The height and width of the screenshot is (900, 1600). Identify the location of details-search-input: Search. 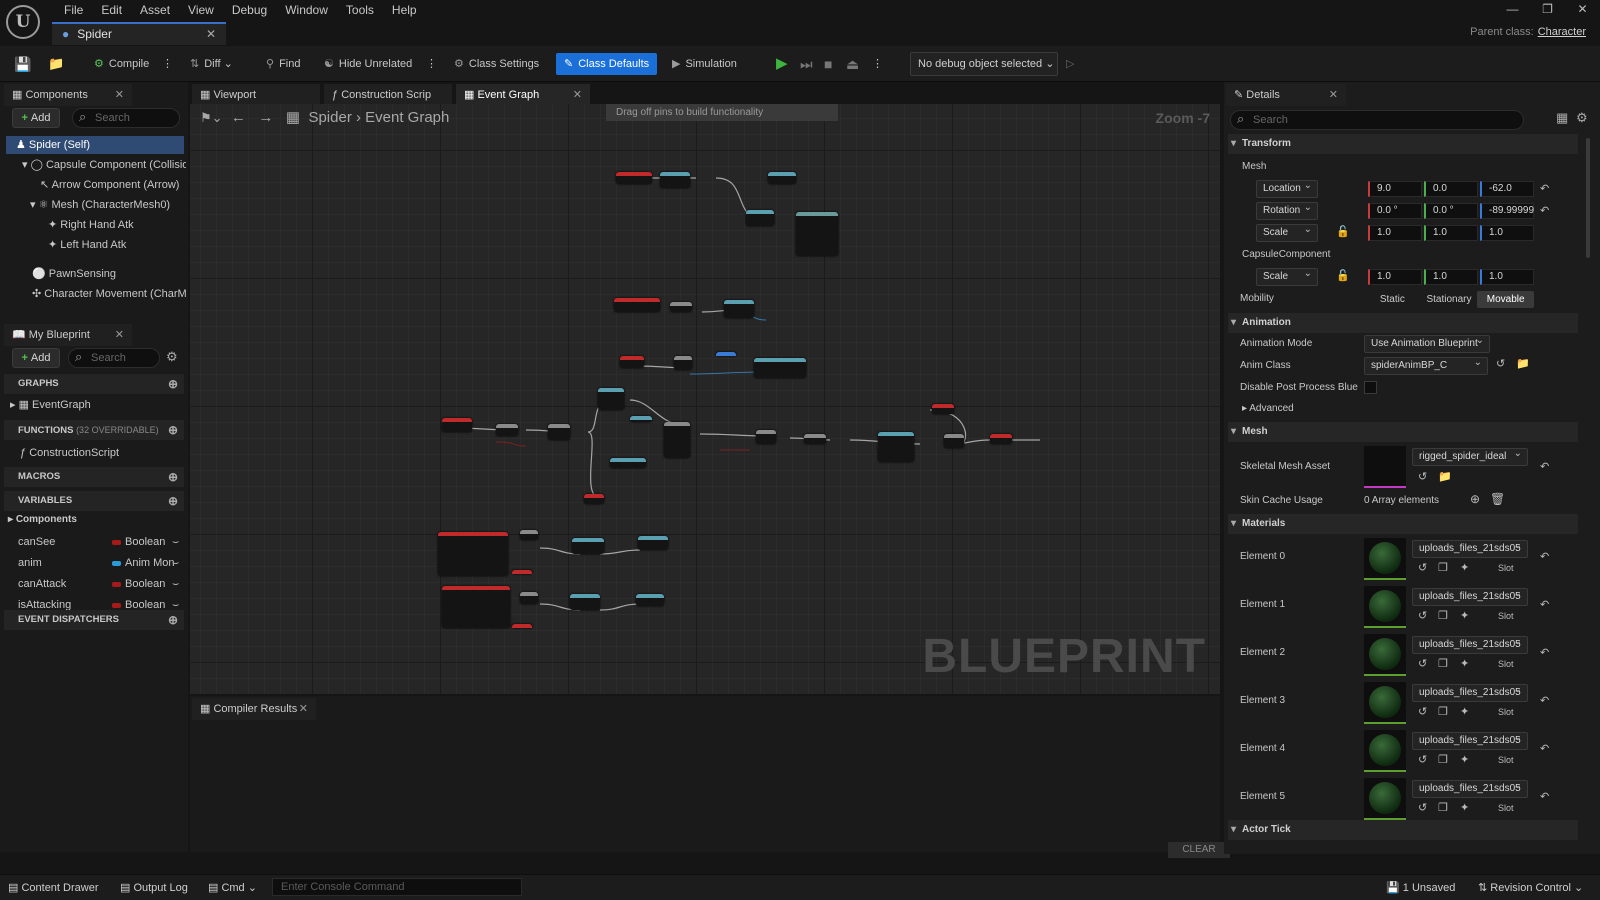
(1377, 120).